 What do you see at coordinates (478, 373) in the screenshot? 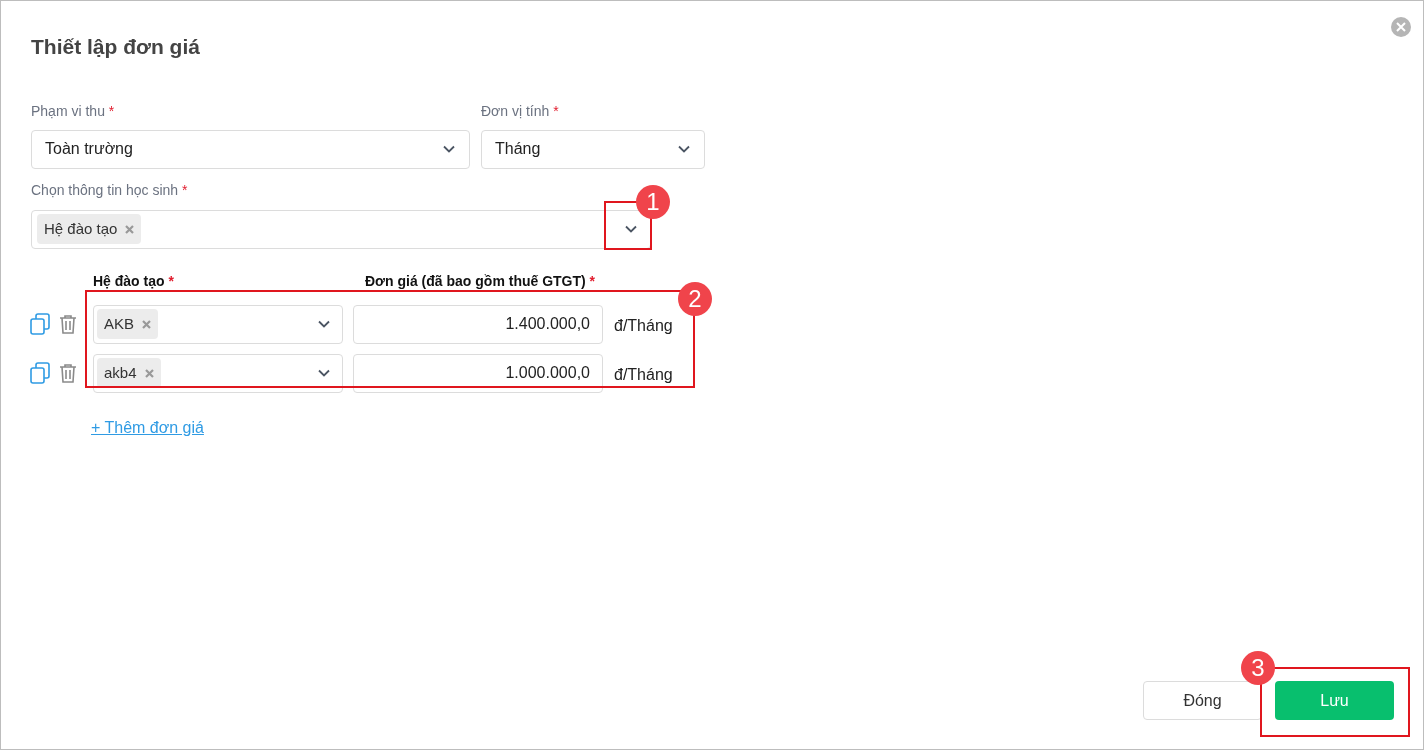
I see `price-input: 1.000.000,0` at bounding box center [478, 373].